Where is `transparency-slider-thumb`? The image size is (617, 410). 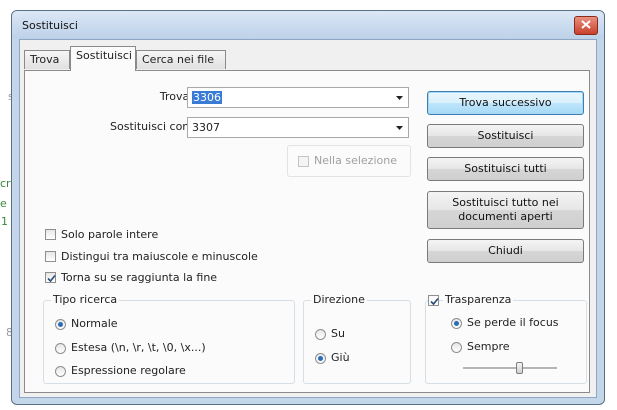
transparency-slider-thumb is located at coordinates (520, 368).